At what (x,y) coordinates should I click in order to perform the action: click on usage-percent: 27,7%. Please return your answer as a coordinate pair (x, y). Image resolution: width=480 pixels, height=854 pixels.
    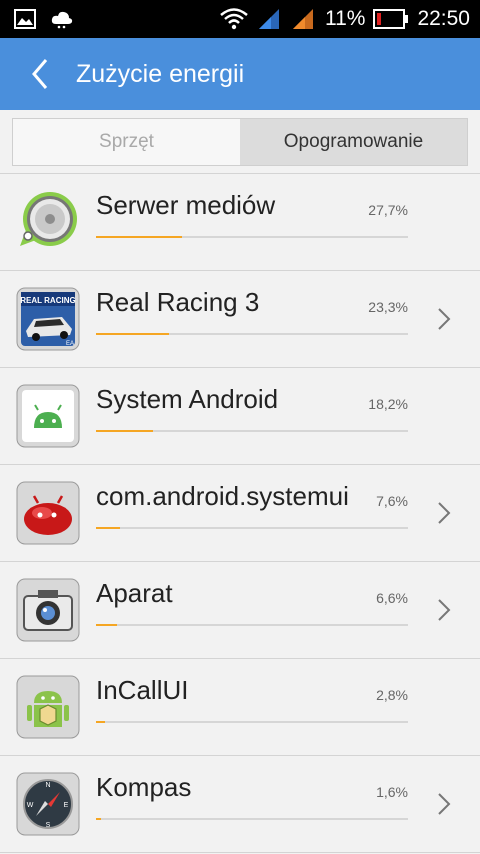
    Looking at the image, I should click on (388, 210).